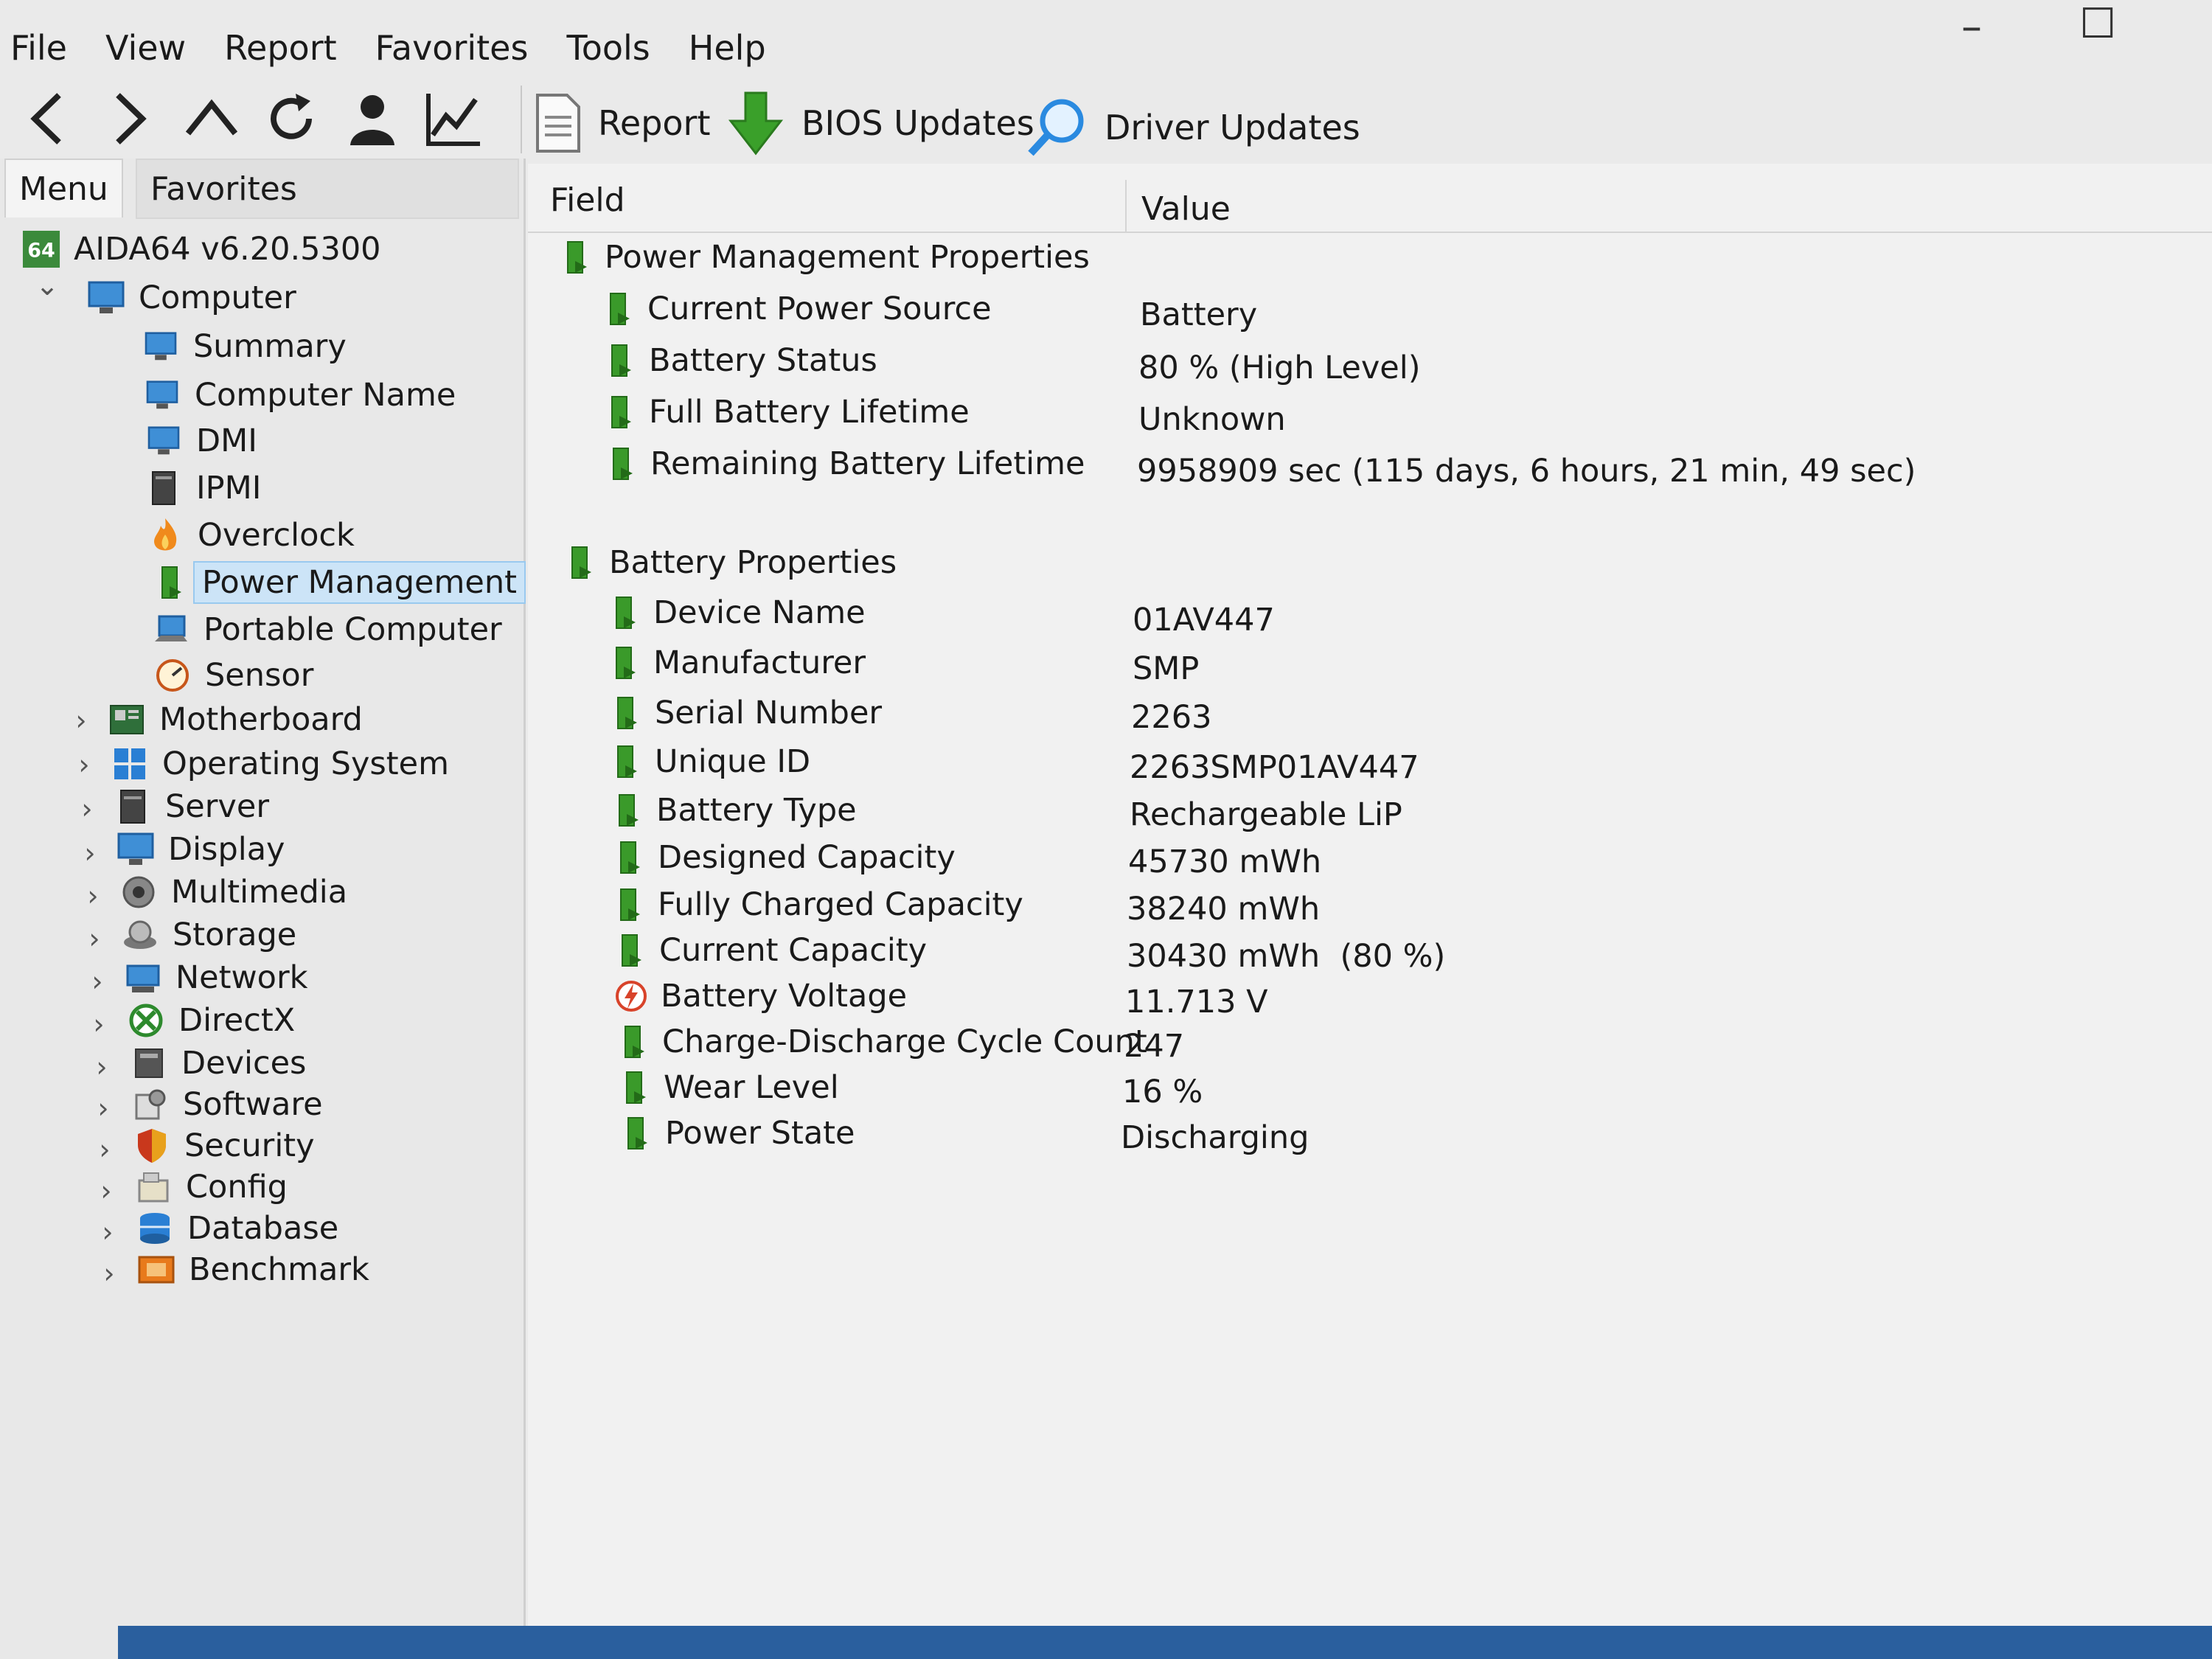  I want to click on tree-item-config: Config, so click(211, 1187).